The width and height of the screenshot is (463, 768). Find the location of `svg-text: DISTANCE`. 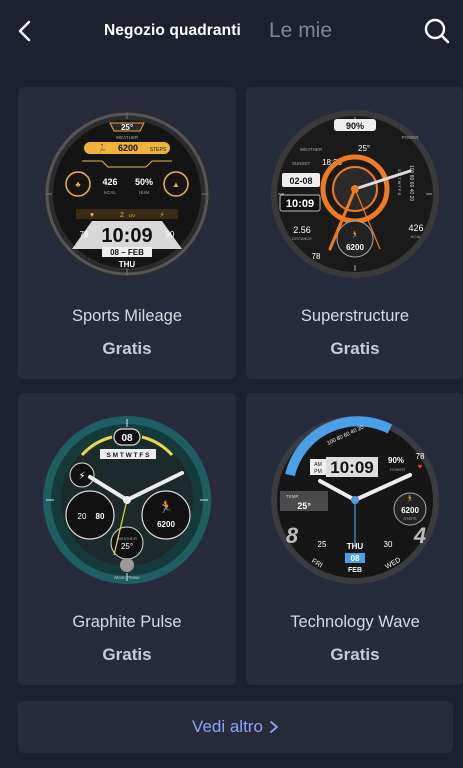

svg-text: DISTANCE is located at coordinates (302, 238).